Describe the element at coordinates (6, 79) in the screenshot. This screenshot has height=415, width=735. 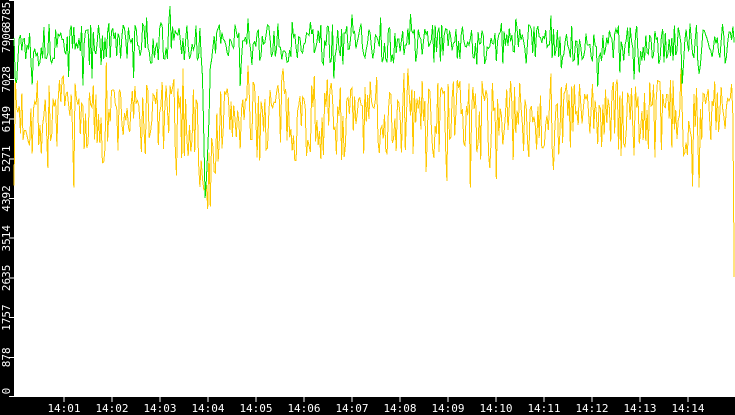
I see `y-tick-label: 7028` at that location.